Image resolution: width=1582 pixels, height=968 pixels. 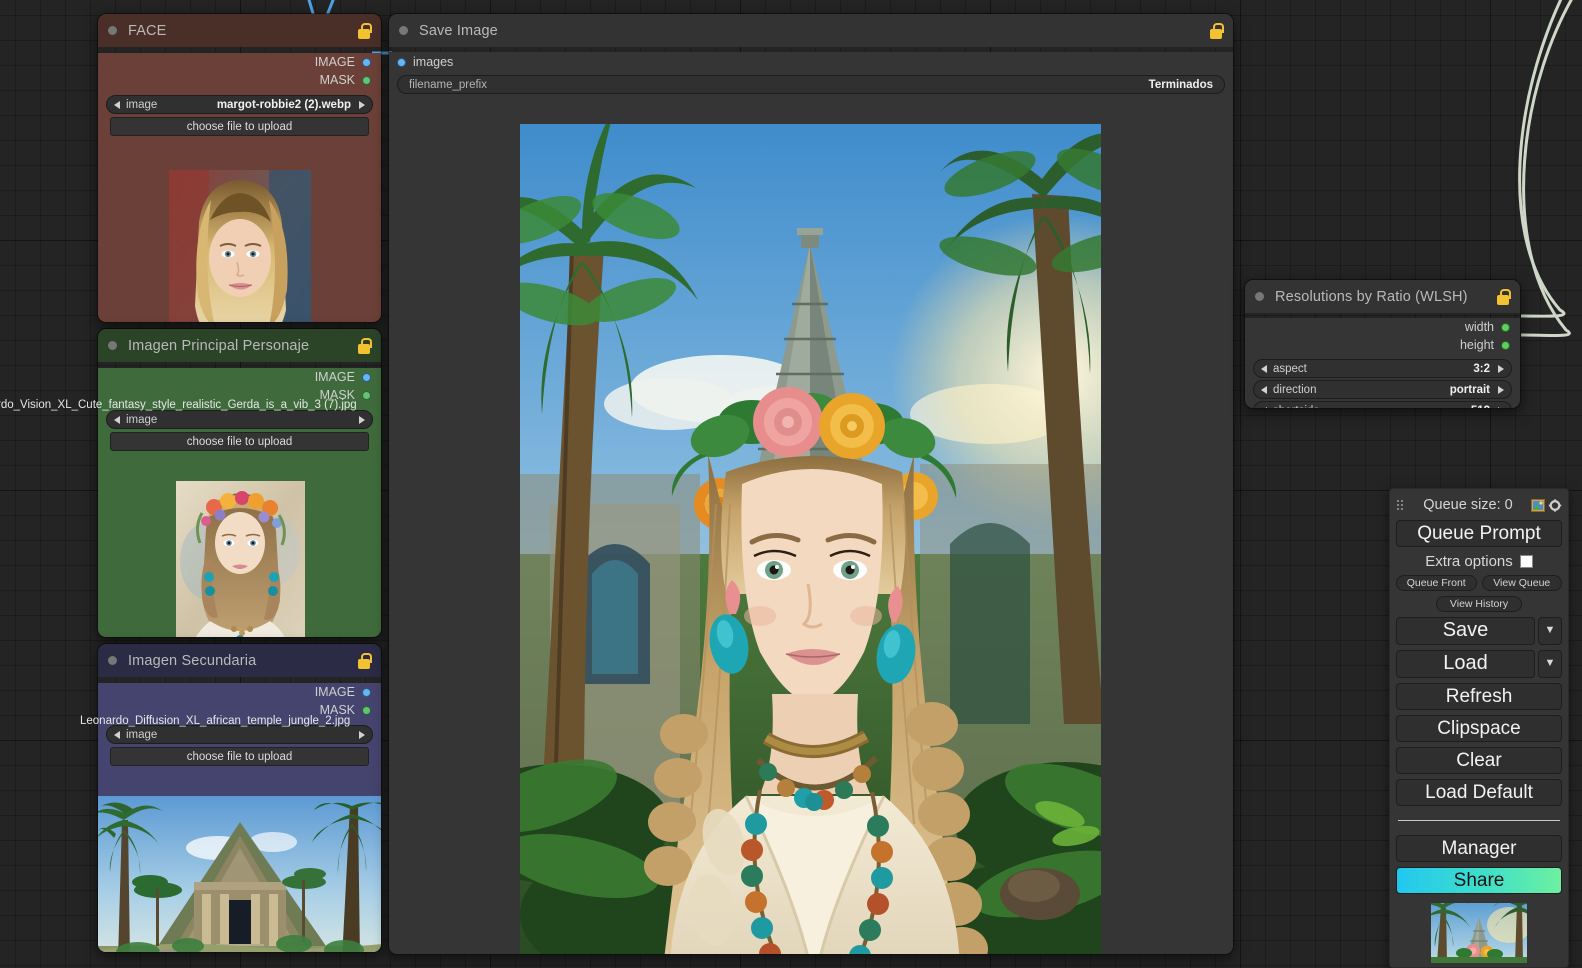 What do you see at coordinates (1400, 505) in the screenshot?
I see `drag-handle-icon` at bounding box center [1400, 505].